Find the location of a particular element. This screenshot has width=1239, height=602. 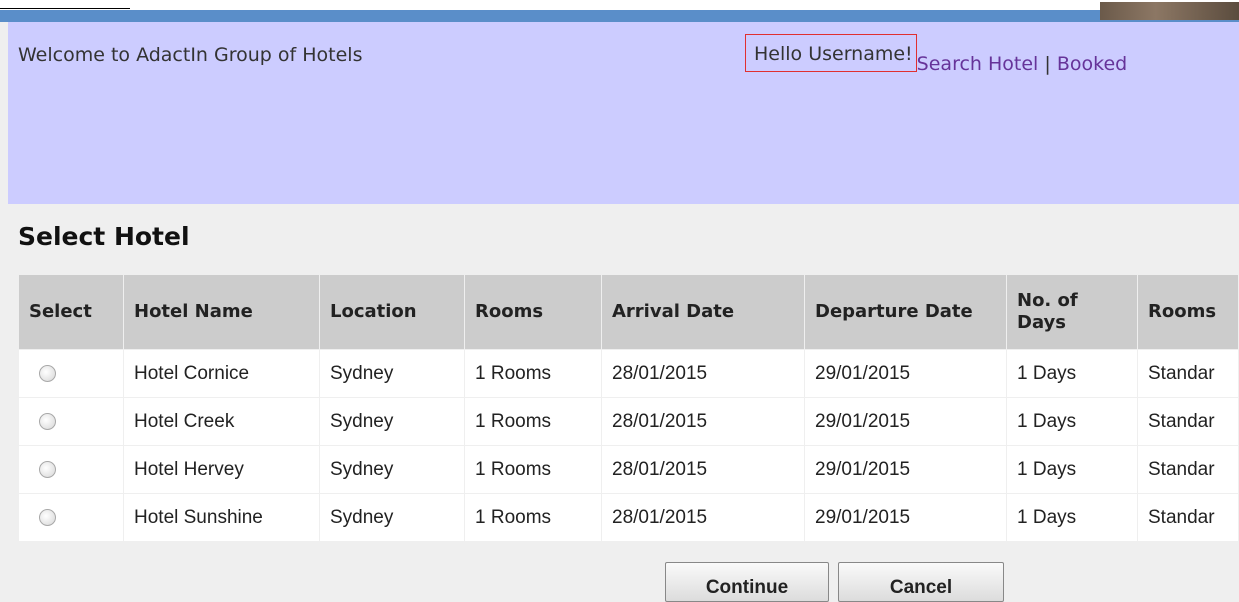

hotel-name-cell: Hotel Cornice is located at coordinates (221, 373).